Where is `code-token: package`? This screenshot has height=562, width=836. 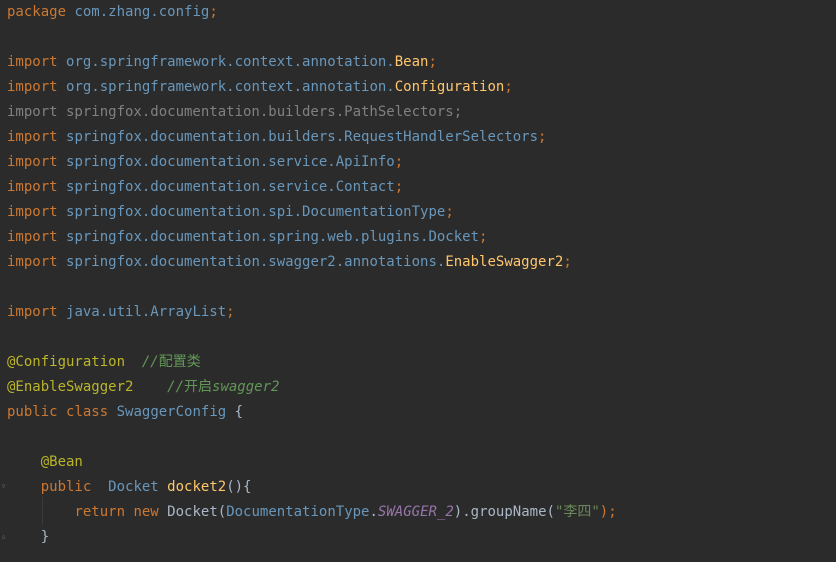
code-token: package is located at coordinates (37, 12).